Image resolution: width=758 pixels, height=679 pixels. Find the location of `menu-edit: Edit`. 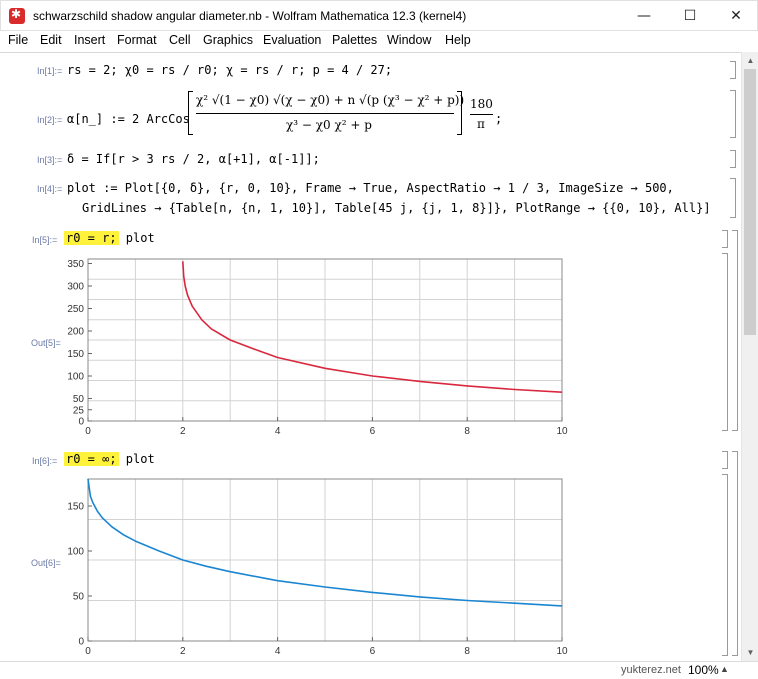

menu-edit: Edit is located at coordinates (51, 40).